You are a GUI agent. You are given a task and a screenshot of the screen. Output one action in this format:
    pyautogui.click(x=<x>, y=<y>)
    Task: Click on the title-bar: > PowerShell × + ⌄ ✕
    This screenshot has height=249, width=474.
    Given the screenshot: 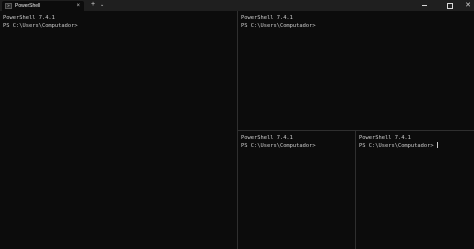 What is the action you would take?
    pyautogui.click(x=237, y=5)
    